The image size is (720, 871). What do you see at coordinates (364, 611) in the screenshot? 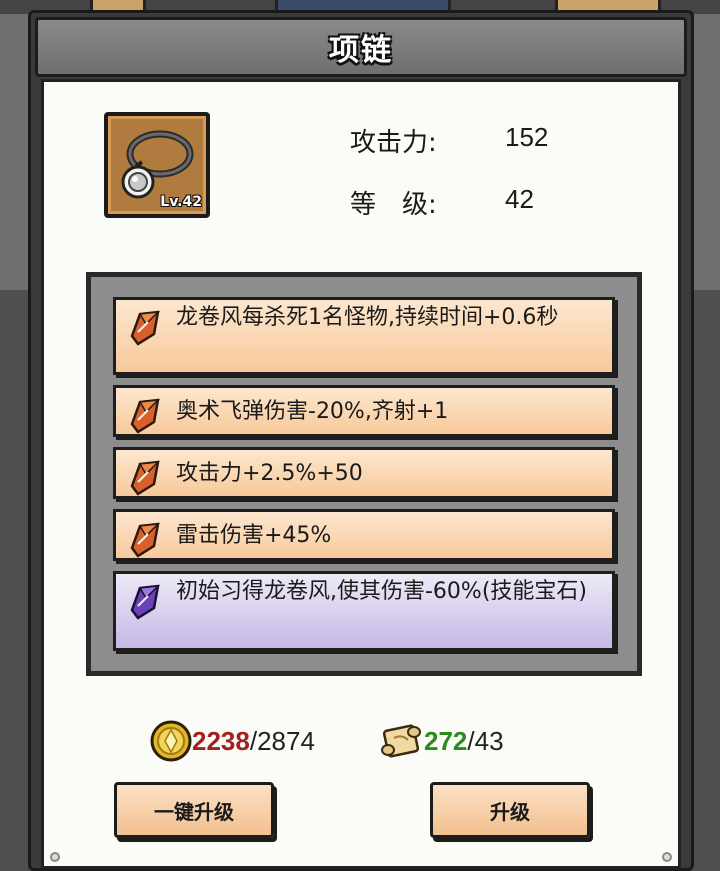
I see `effect-item-skill-gem: 初始习得龙卷风,使其伤害-60%(技能宝石)` at bounding box center [364, 611].